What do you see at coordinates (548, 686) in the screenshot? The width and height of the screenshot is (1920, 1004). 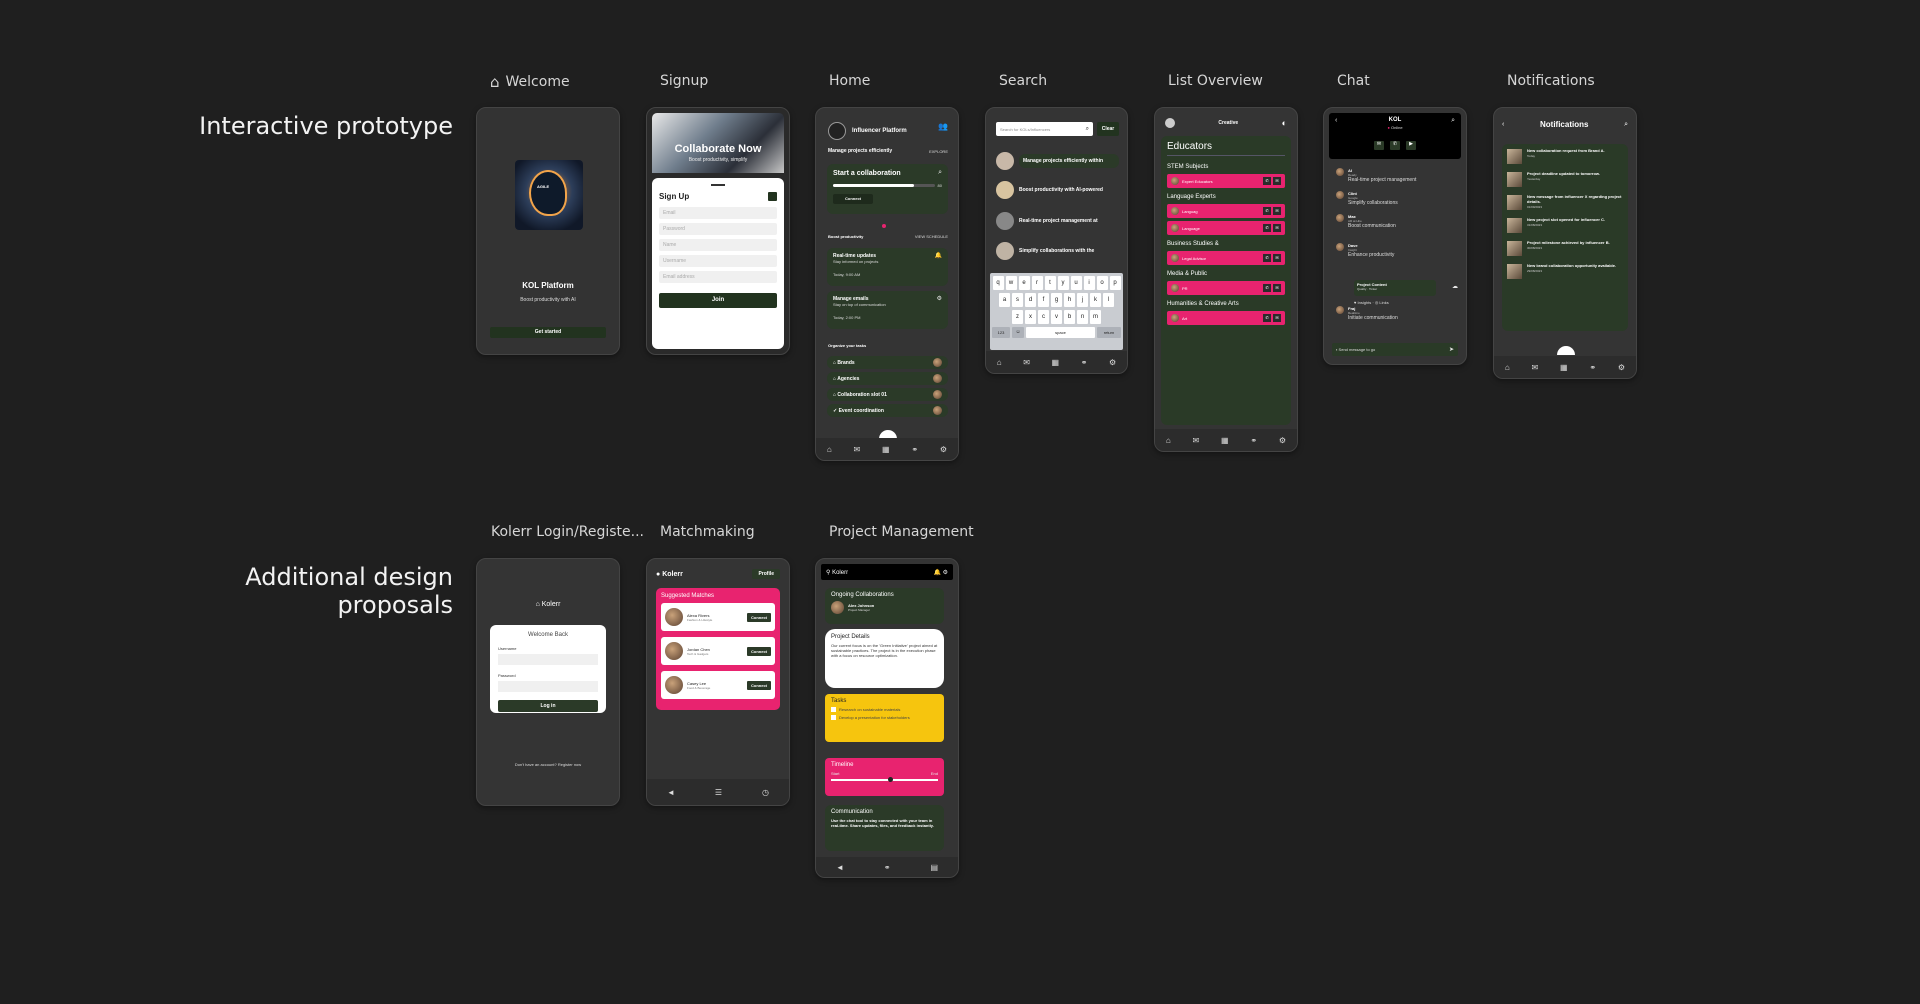 I see `password-input` at bounding box center [548, 686].